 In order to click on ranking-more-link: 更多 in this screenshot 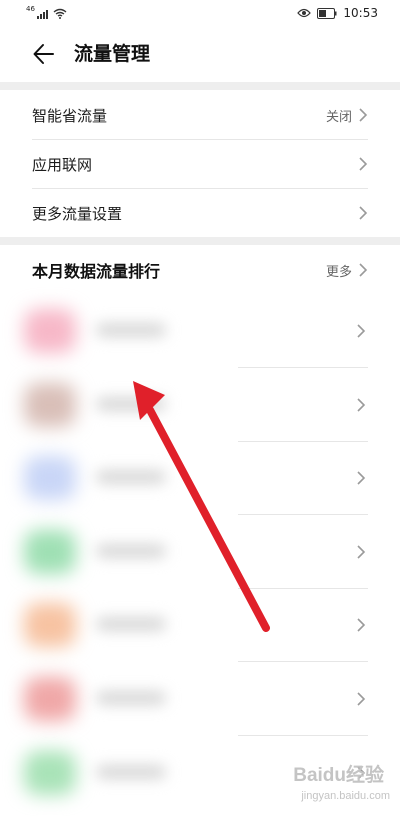, I will do `click(347, 270)`.